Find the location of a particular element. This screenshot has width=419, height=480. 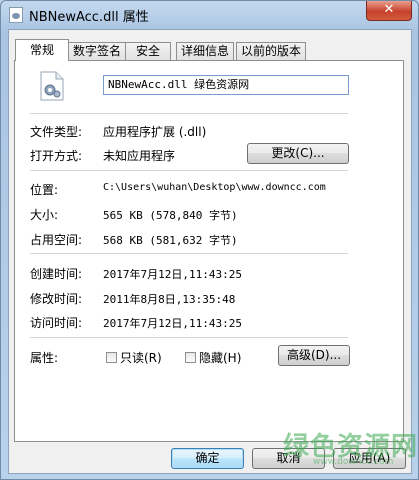

location-label: 位置: is located at coordinates (44, 190).